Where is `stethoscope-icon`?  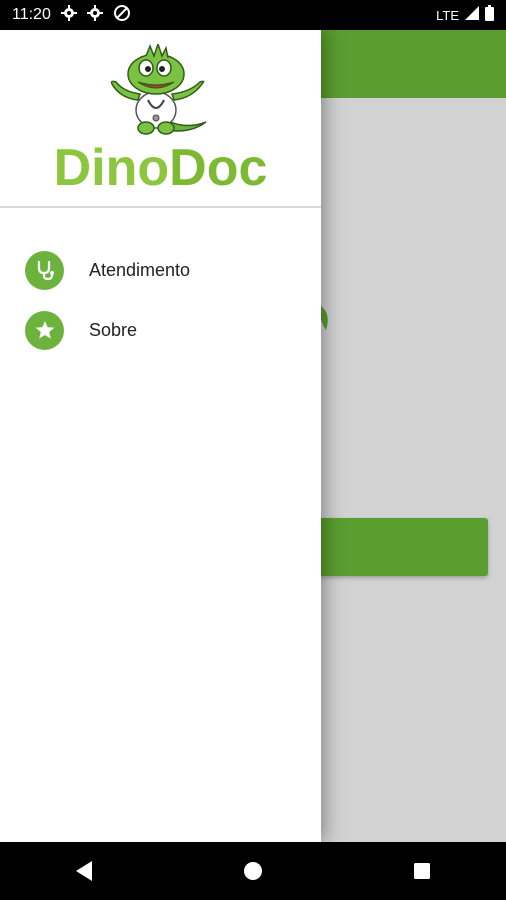
stethoscope-icon is located at coordinates (44, 270).